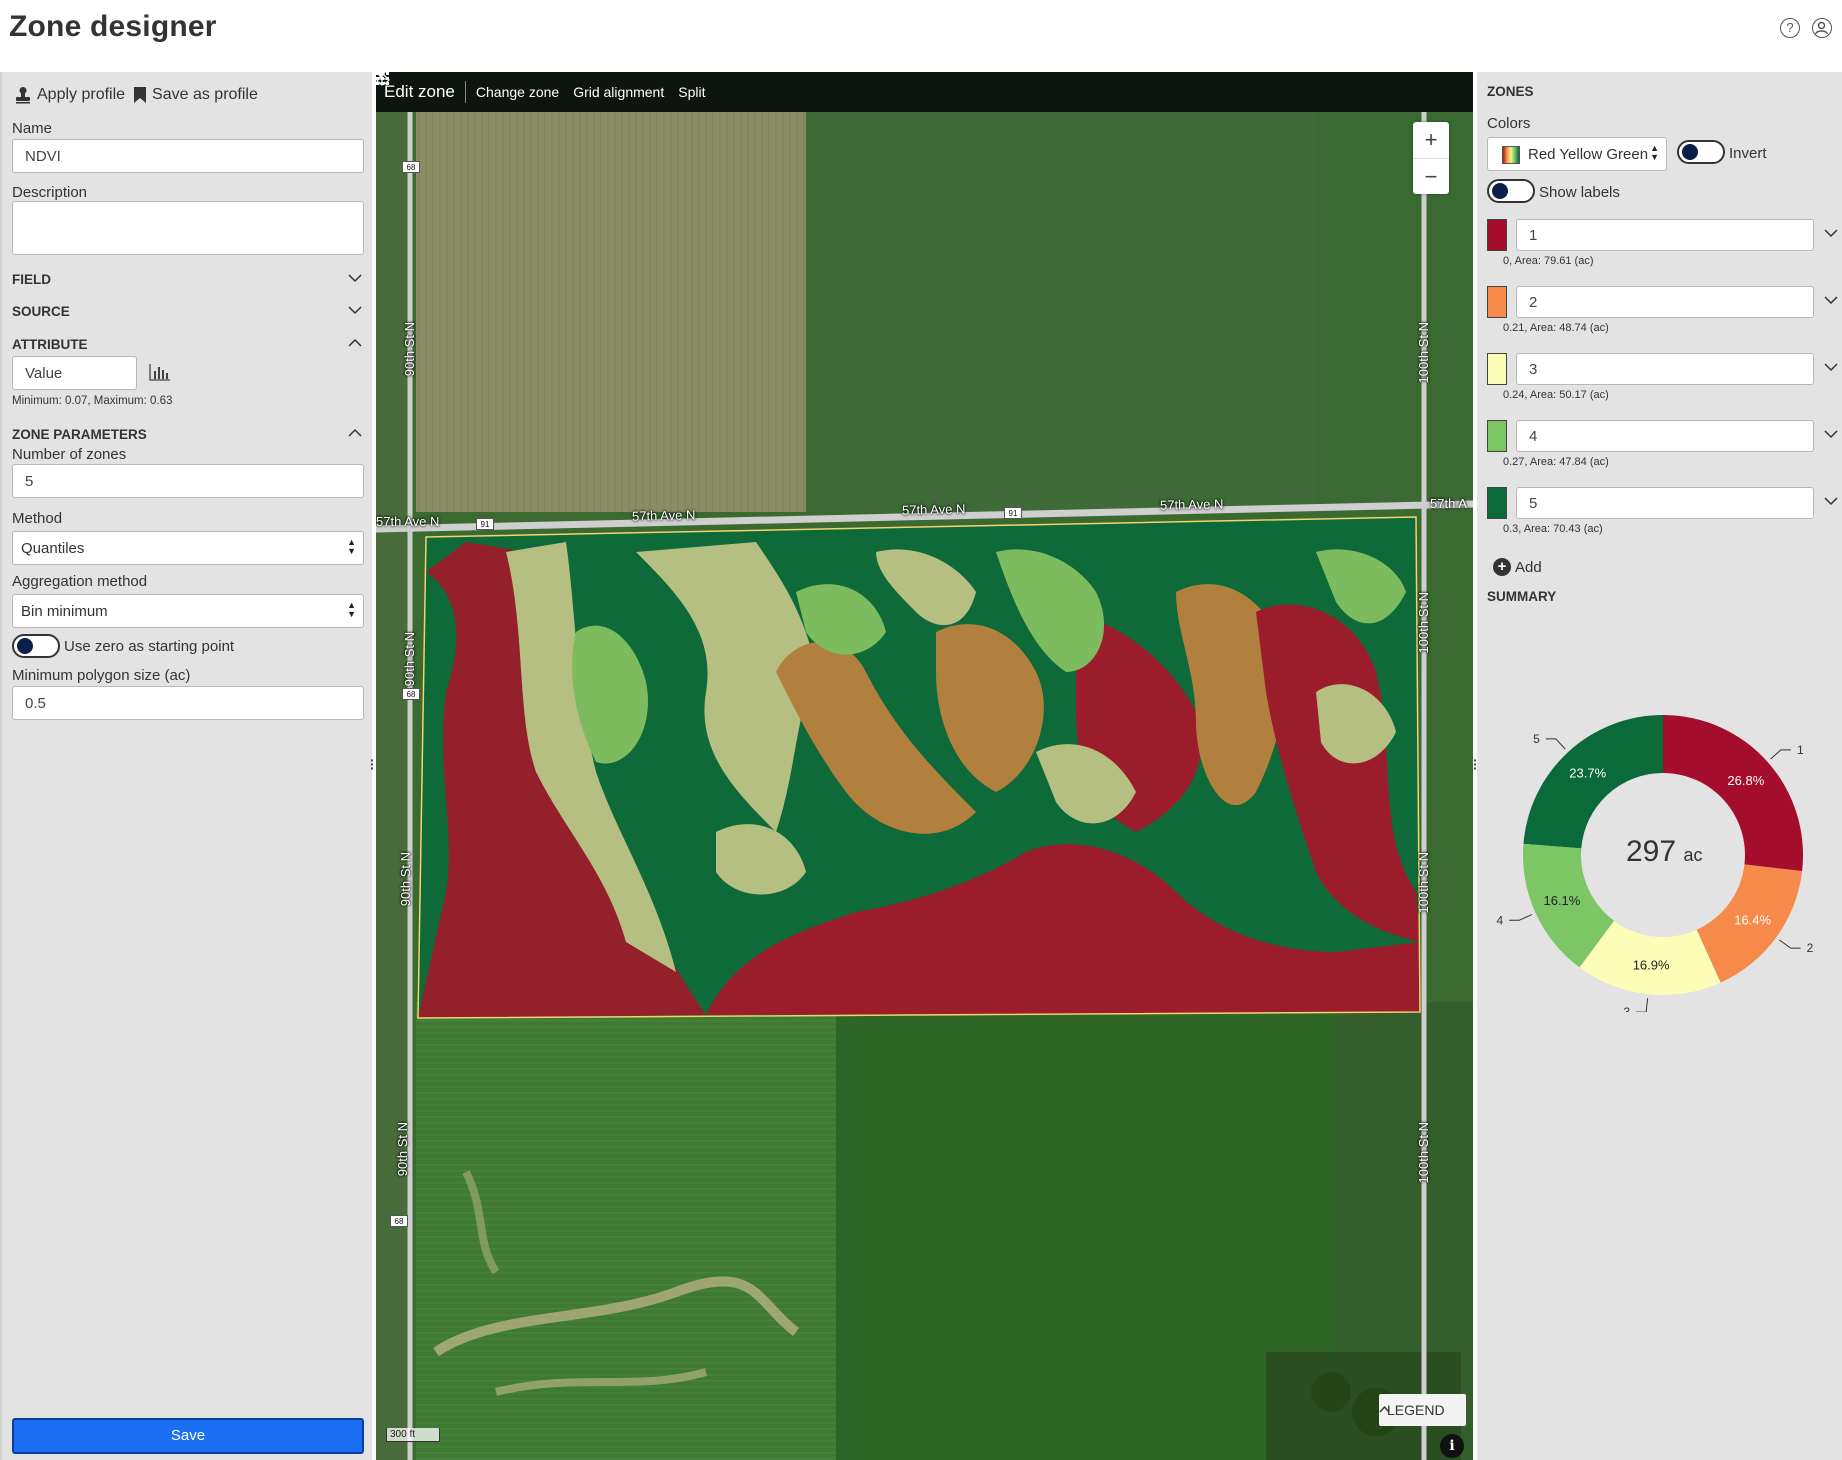 The height and width of the screenshot is (1460, 1842). I want to click on stamp-icon, so click(23, 95).